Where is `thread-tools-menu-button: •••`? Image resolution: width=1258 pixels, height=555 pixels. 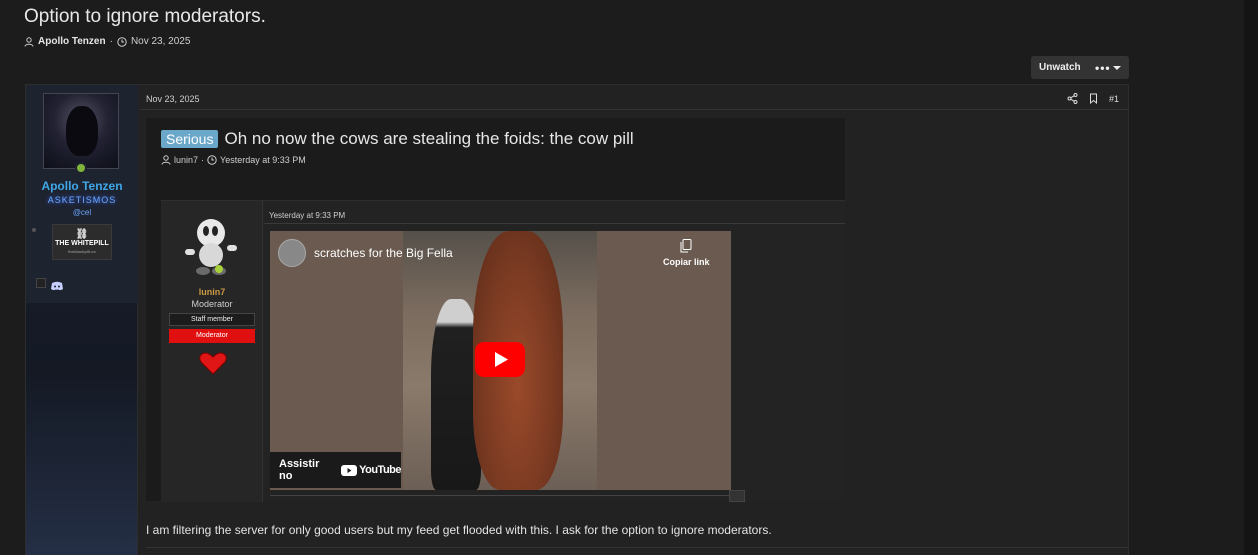 thread-tools-menu-button: ••• is located at coordinates (1106, 68).